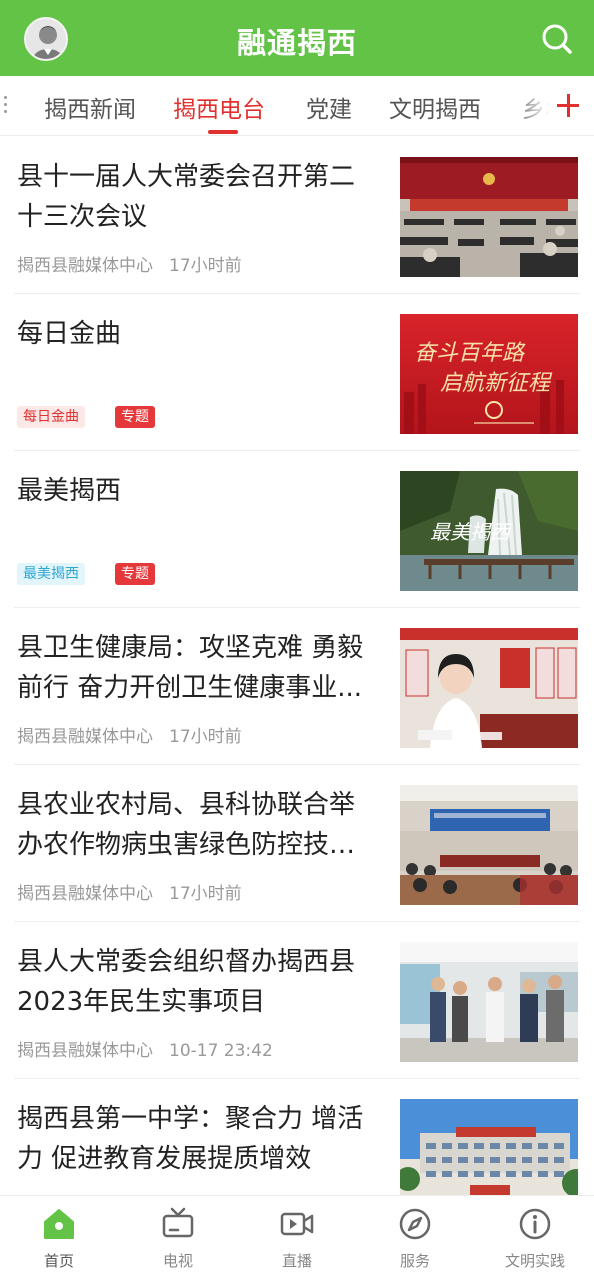  Describe the element at coordinates (93, 417) in the screenshot. I see `news-tags: 每日金曲 专题` at that location.